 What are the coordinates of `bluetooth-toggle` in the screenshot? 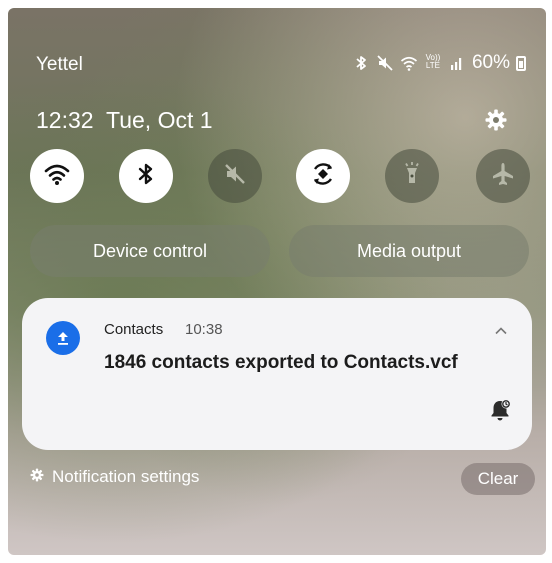 It's located at (146, 176).